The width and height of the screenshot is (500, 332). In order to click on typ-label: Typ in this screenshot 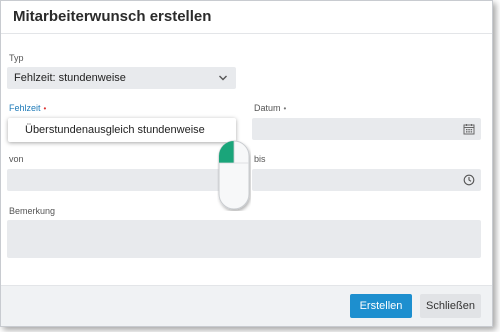, I will do `click(16, 58)`.